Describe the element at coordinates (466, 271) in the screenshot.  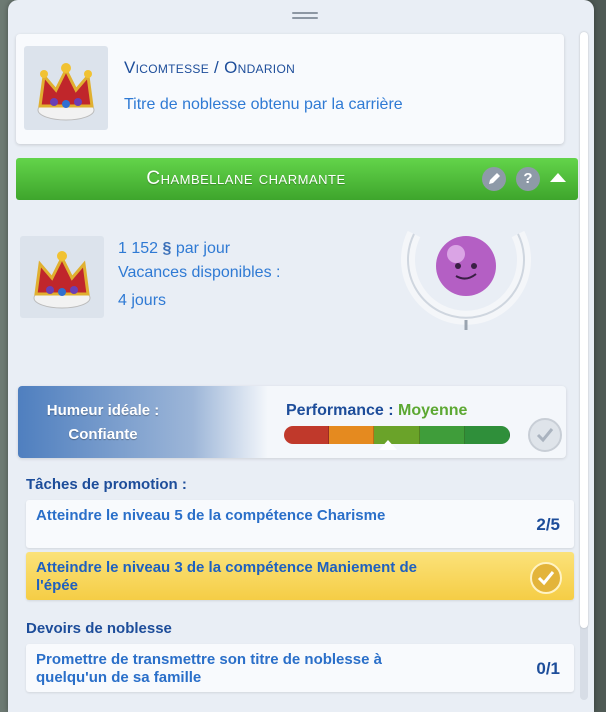
I see `mood-gauge` at that location.